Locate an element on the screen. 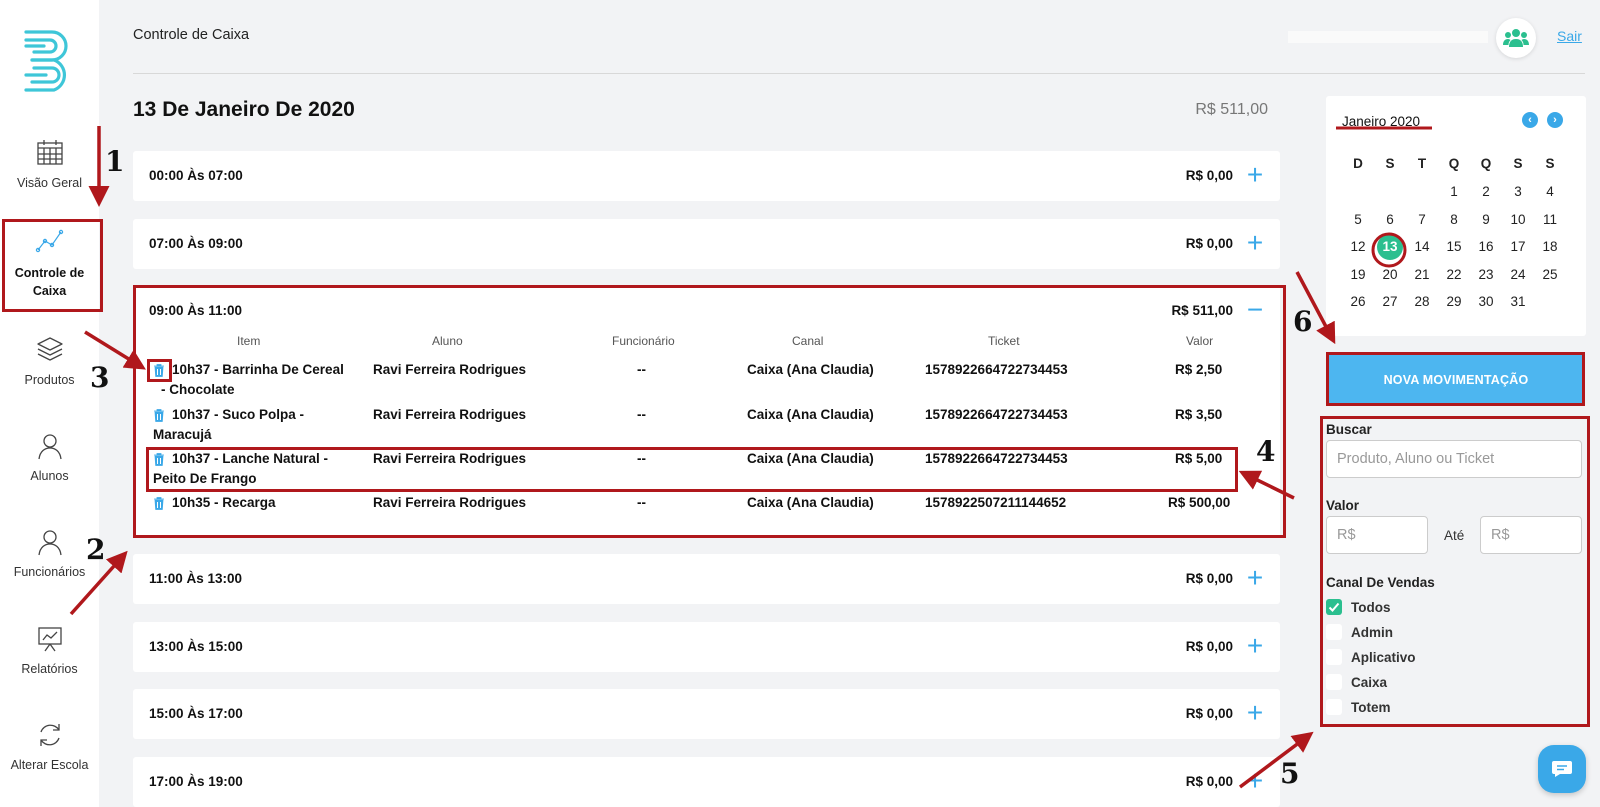 The width and height of the screenshot is (1600, 807). calendar-day: 25 is located at coordinates (1550, 274).